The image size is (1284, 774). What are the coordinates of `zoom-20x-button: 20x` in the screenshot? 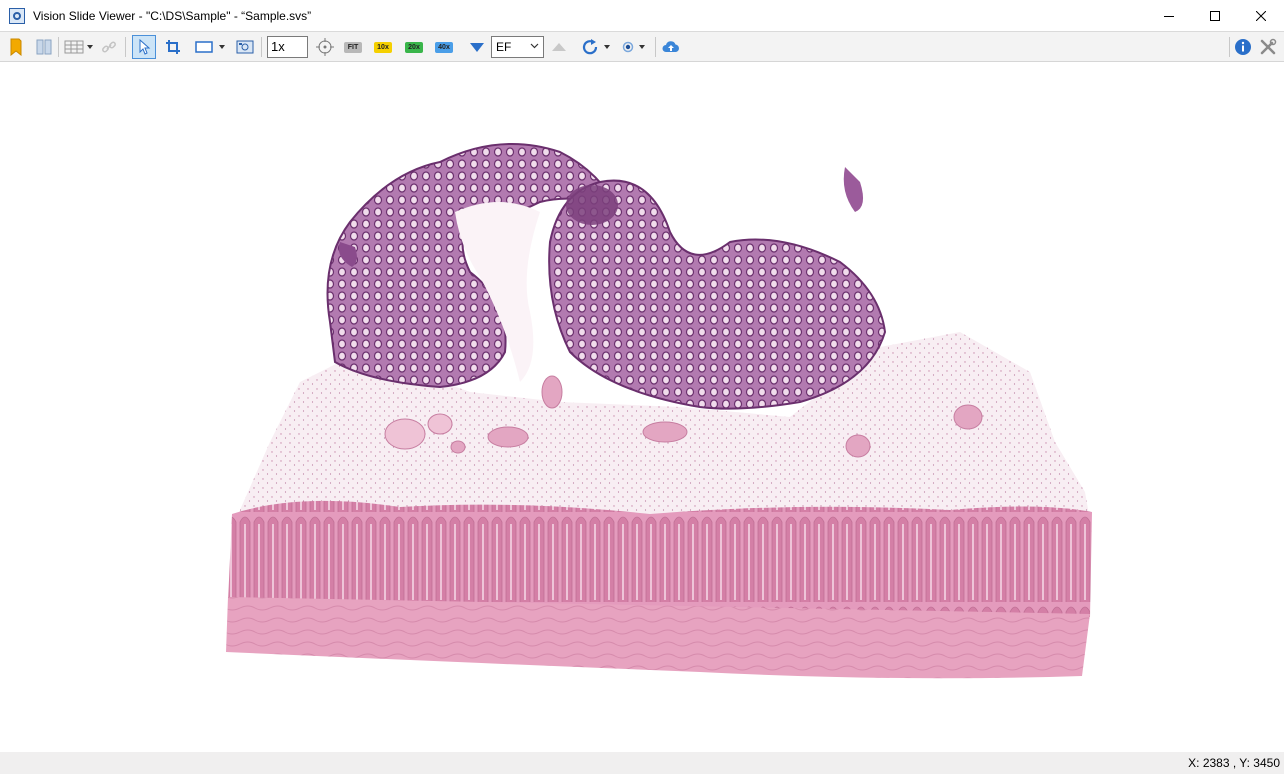 It's located at (414, 47).